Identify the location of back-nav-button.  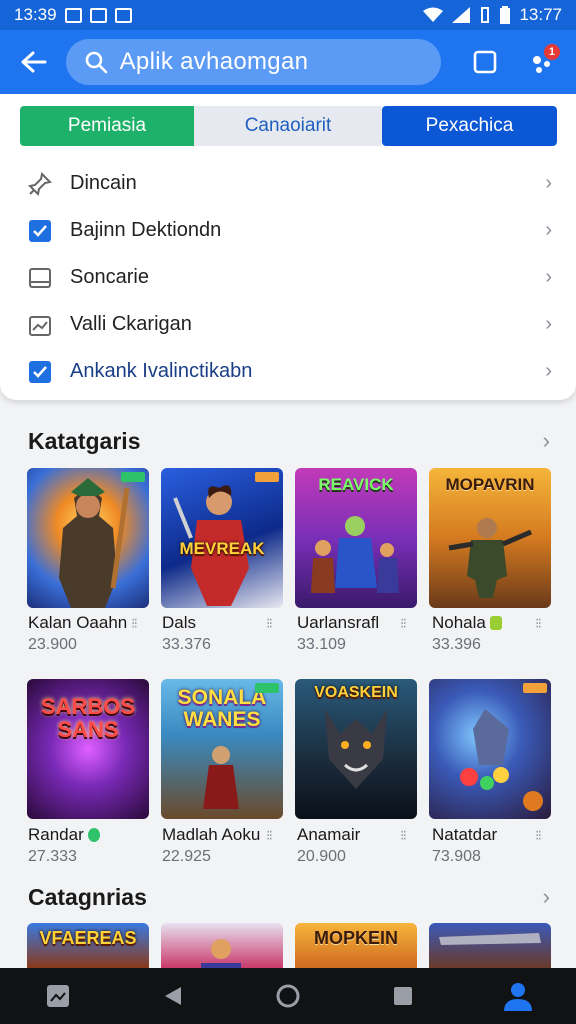
(173, 996).